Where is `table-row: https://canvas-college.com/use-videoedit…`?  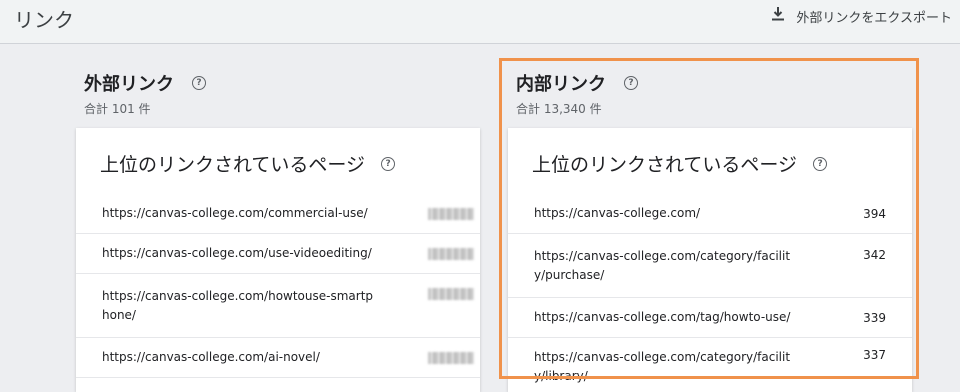
table-row: https://canvas-college.com/use-videoedit… is located at coordinates (278, 254).